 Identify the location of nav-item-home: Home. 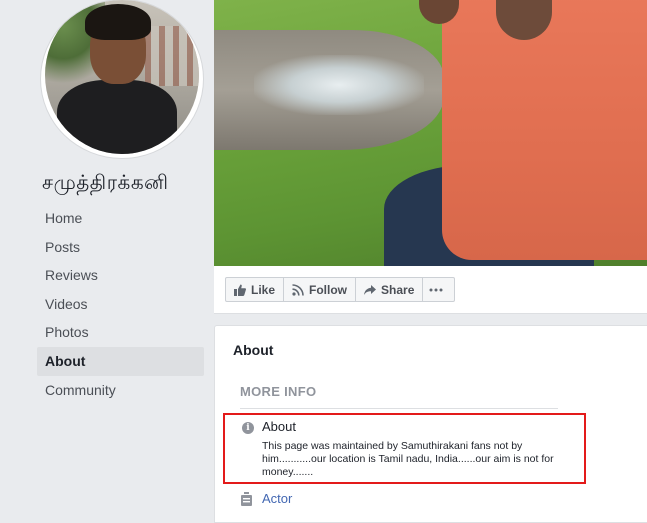
(120, 218).